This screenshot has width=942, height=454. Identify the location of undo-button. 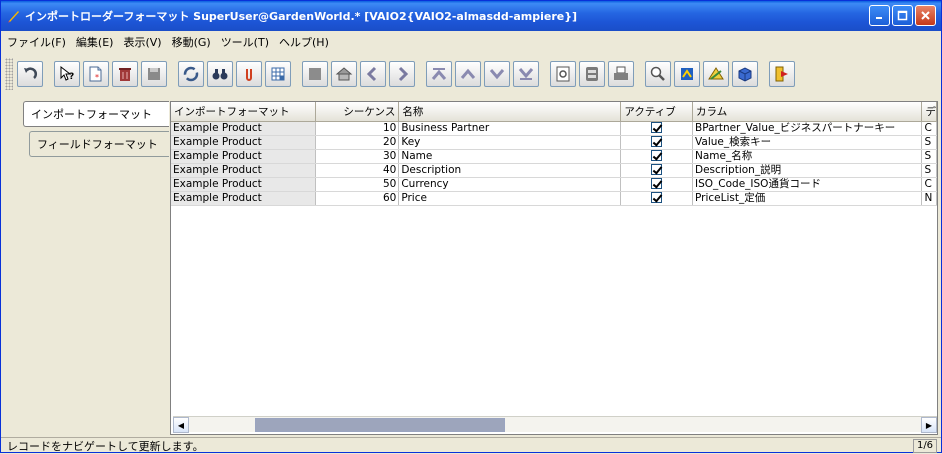
(30, 74).